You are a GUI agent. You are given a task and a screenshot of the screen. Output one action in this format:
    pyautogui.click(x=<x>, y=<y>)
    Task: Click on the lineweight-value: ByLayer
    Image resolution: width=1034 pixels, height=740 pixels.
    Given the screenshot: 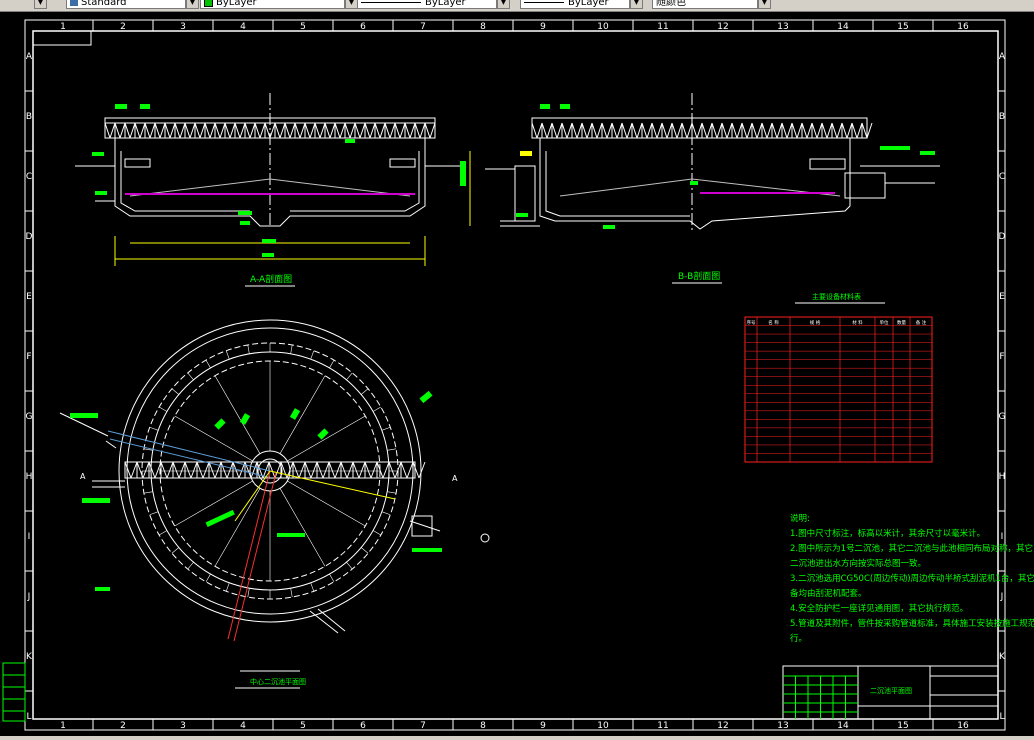 What is the action you would take?
    pyautogui.click(x=588, y=4)
    